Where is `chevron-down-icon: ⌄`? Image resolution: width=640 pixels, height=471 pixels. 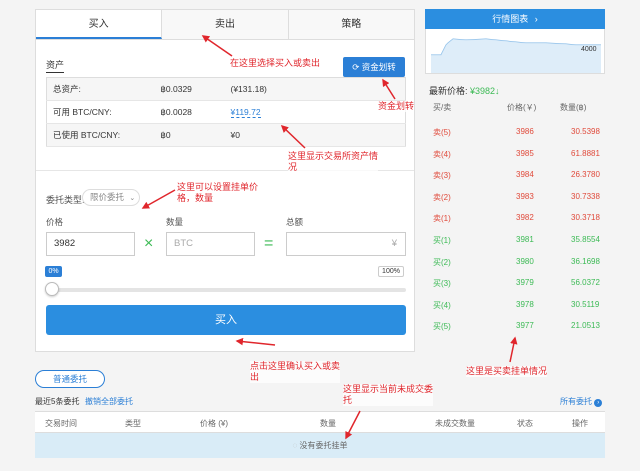
chevron-down-icon: ⌄ is located at coordinates (132, 198).